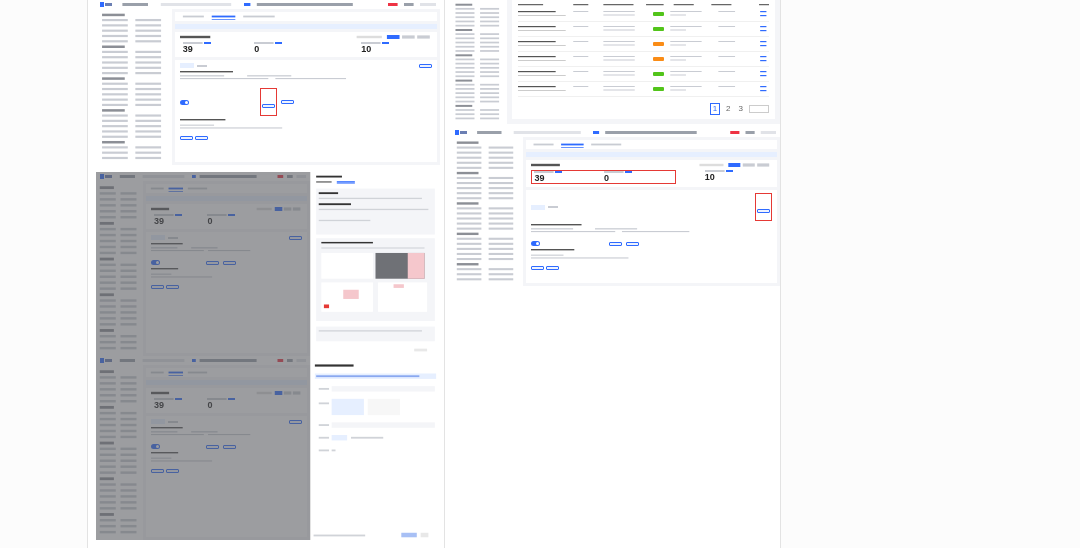 Image resolution: width=1080 pixels, height=548 pixels. I want to click on page-button: 2, so click(728, 109).